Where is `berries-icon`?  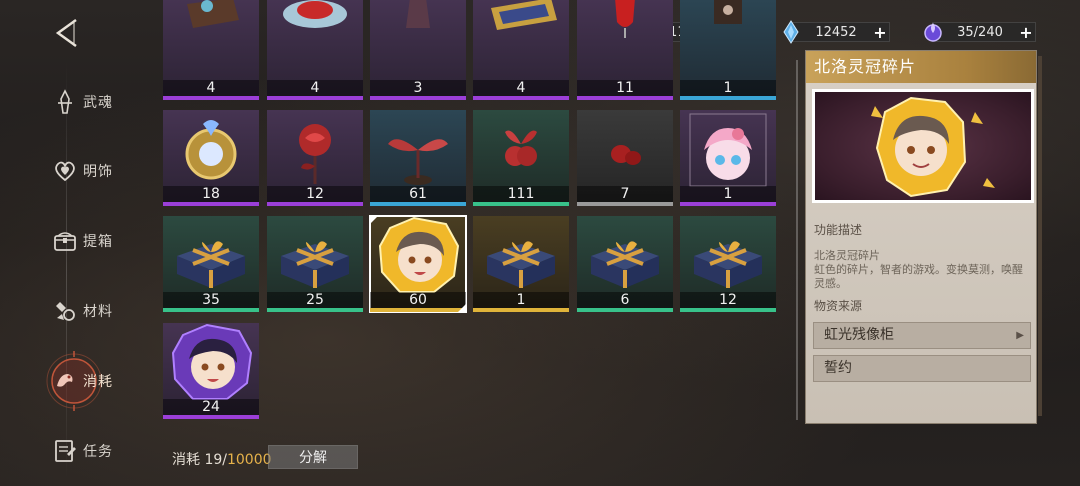
berries-icon is located at coordinates (625, 149).